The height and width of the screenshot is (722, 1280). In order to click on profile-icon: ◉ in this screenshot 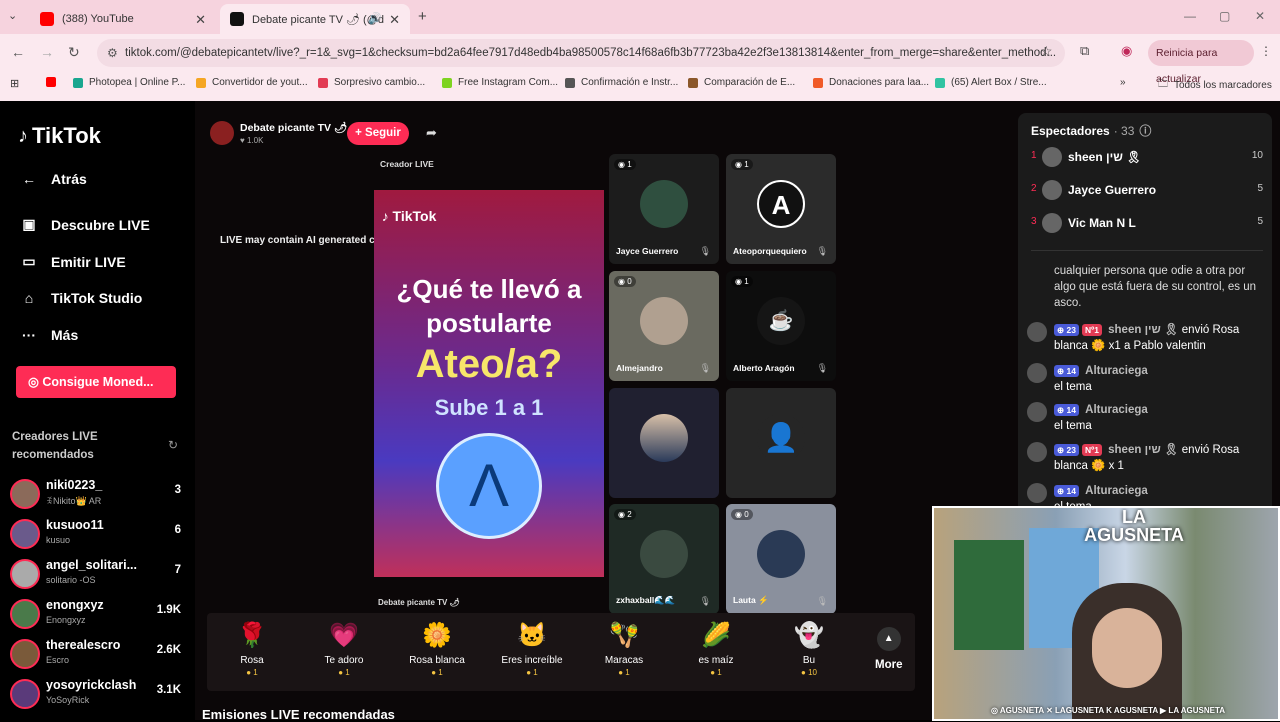, I will do `click(1126, 51)`.